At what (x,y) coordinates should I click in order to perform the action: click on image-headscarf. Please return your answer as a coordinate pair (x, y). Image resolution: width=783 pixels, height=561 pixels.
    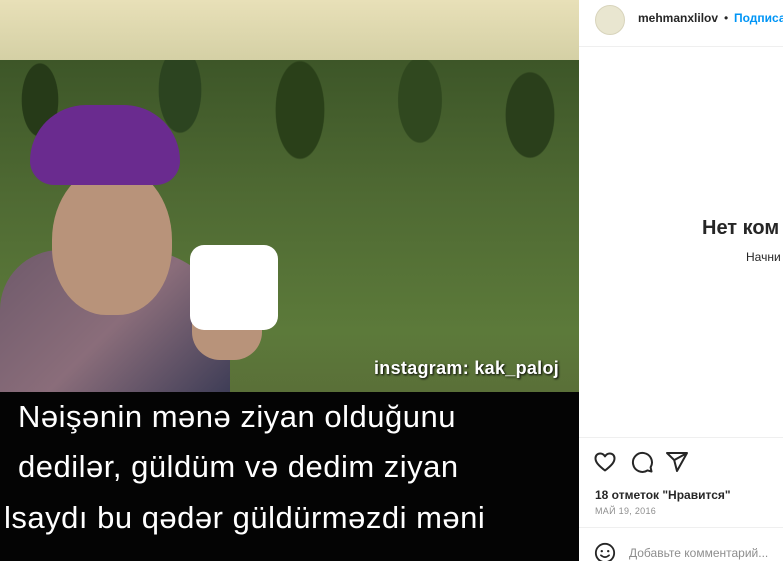
    Looking at the image, I should click on (105, 145).